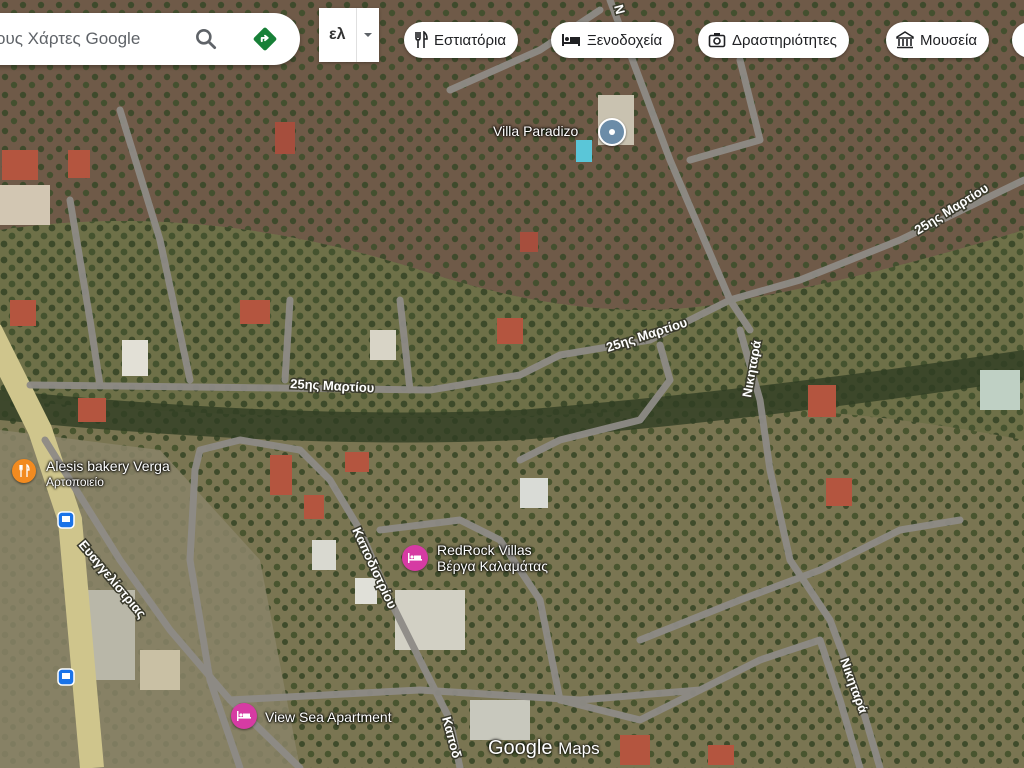 The image size is (1024, 768). What do you see at coordinates (75, 482) in the screenshot?
I see `place-category: Αρτοποιείο` at bounding box center [75, 482].